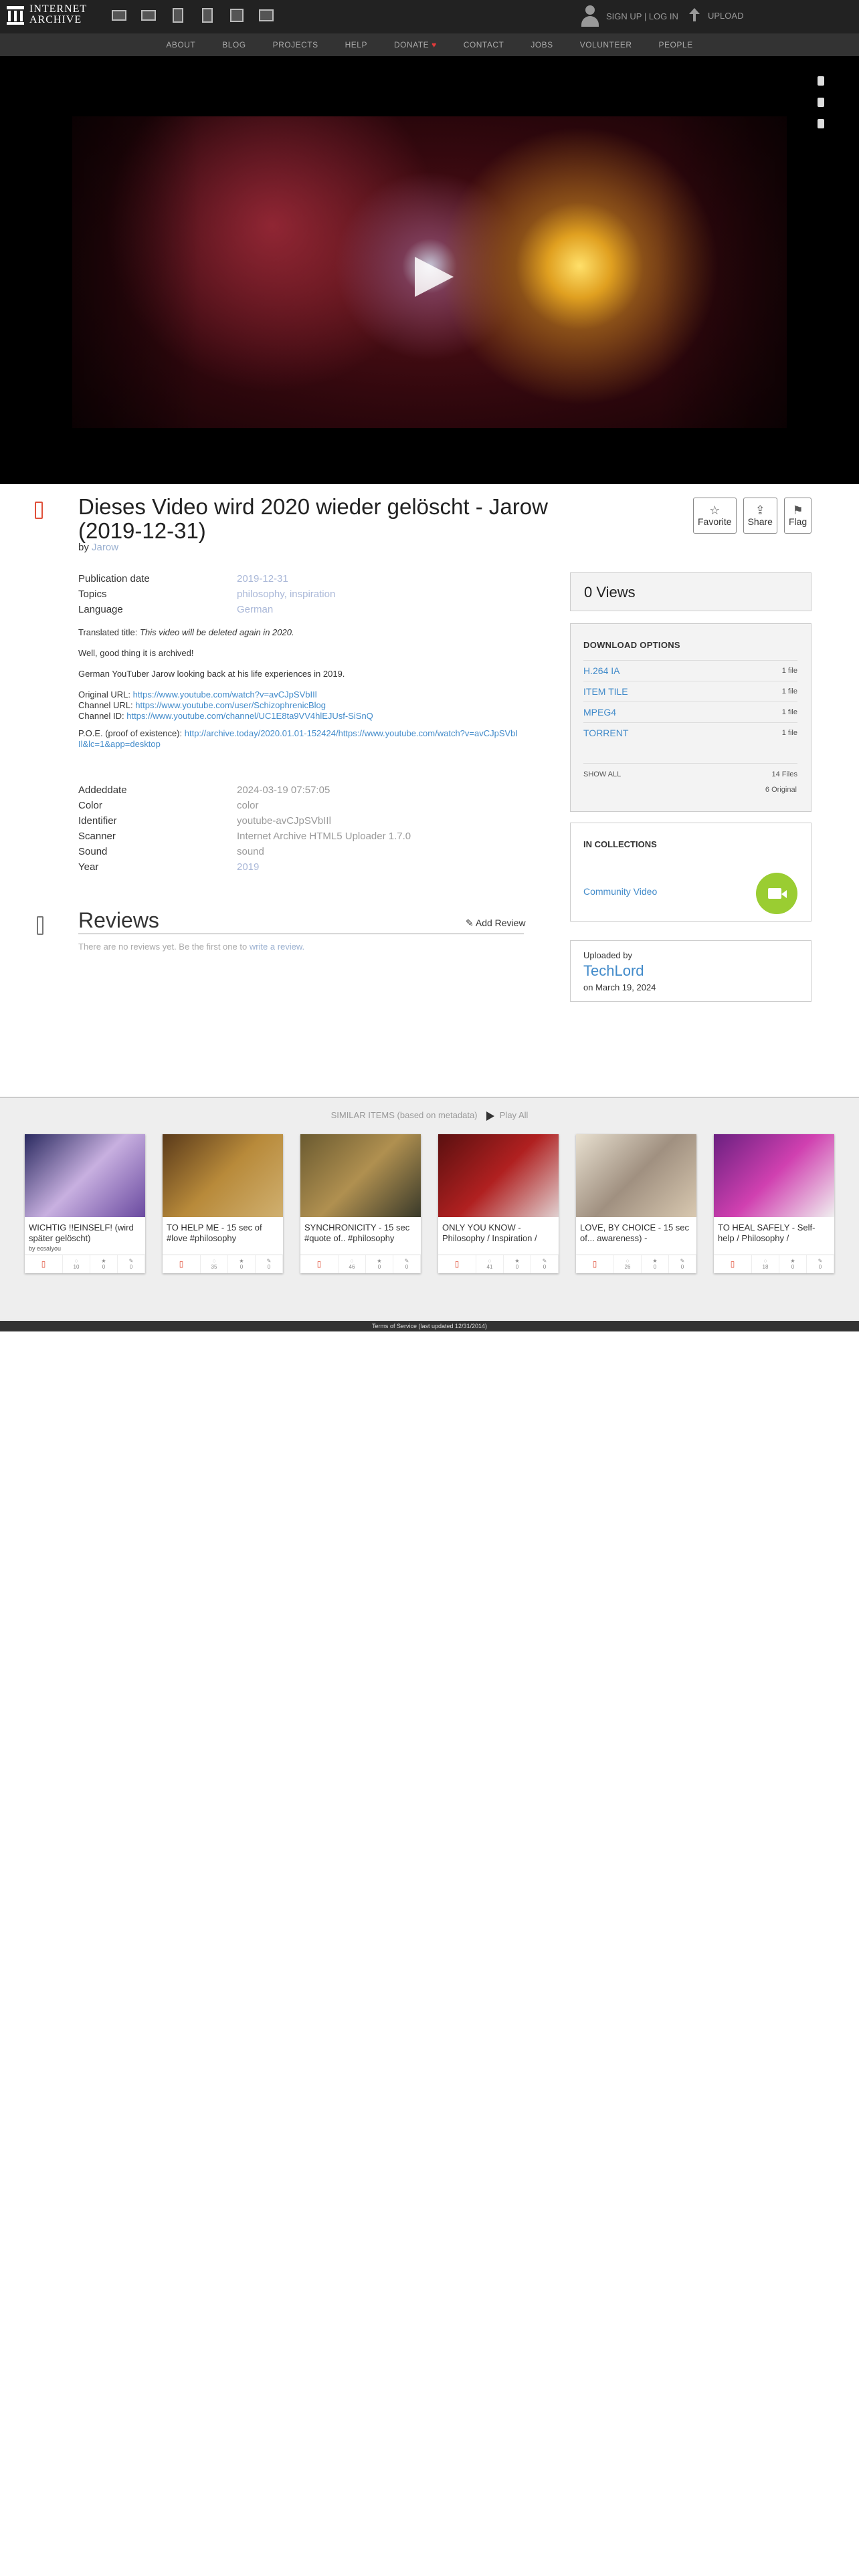  Describe the element at coordinates (600, 713) in the screenshot. I see `format-link: MPEG4` at that location.